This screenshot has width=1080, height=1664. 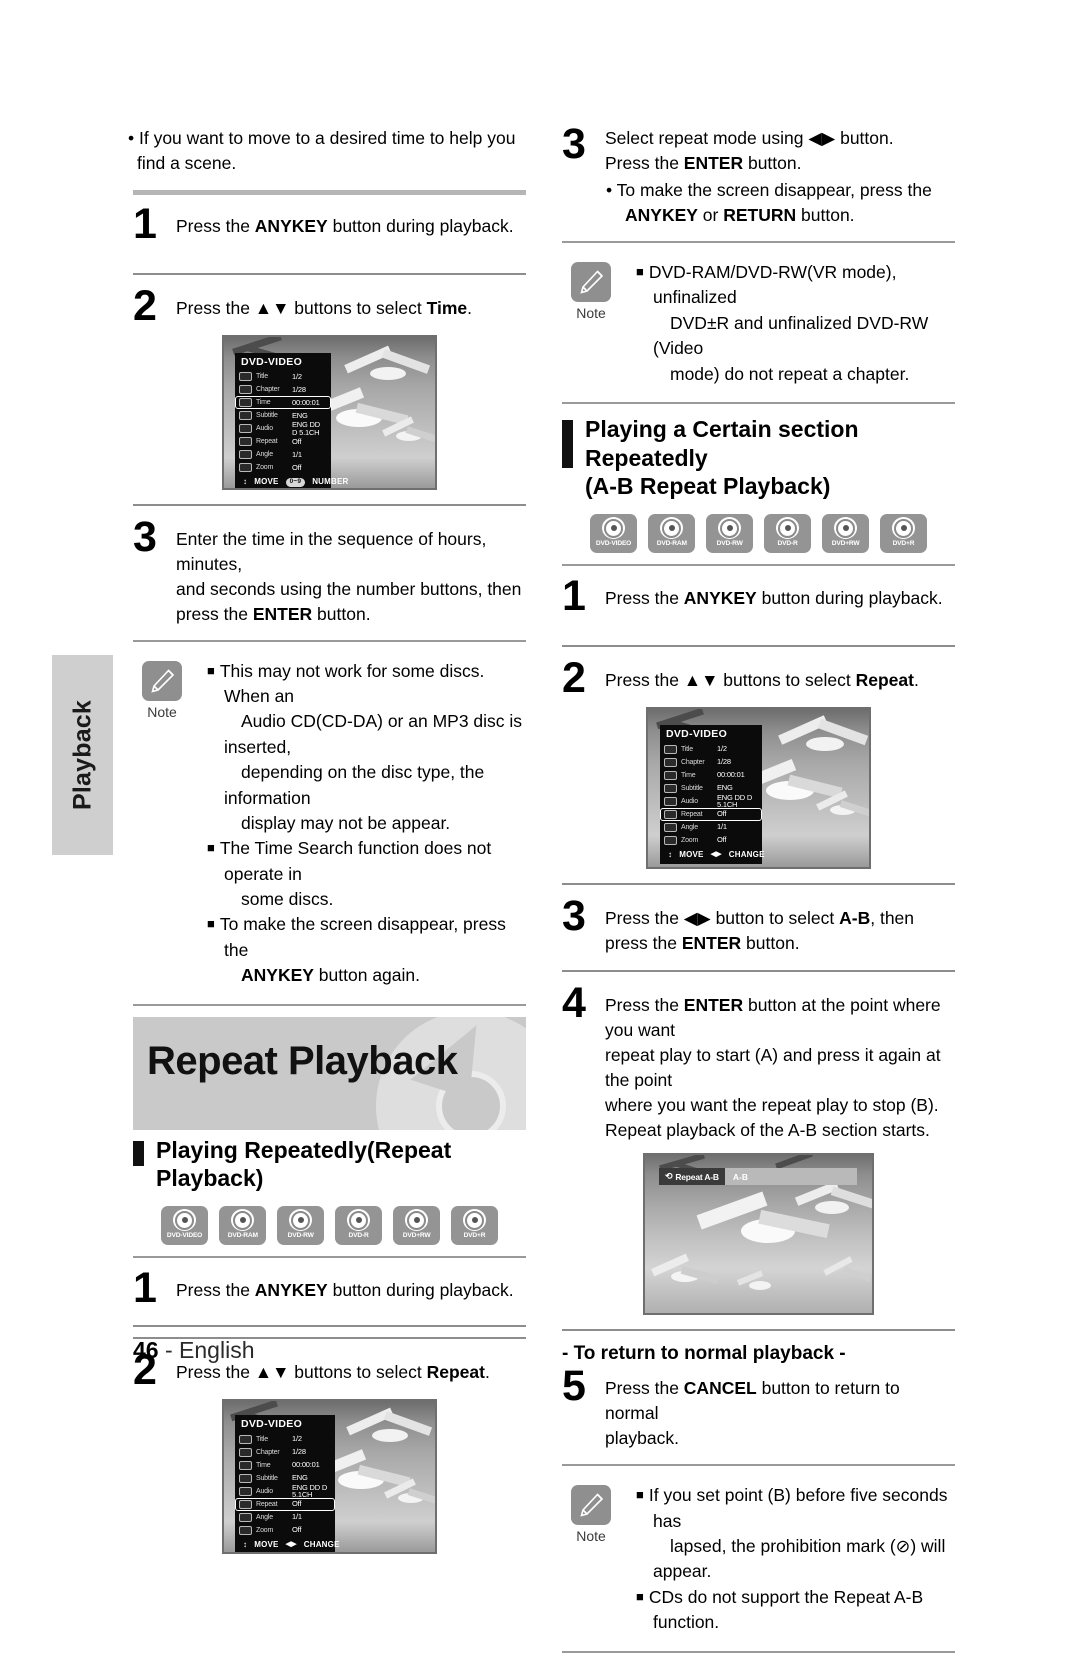 I want to click on osd-row-value: 1/2, so click(x=722, y=749).